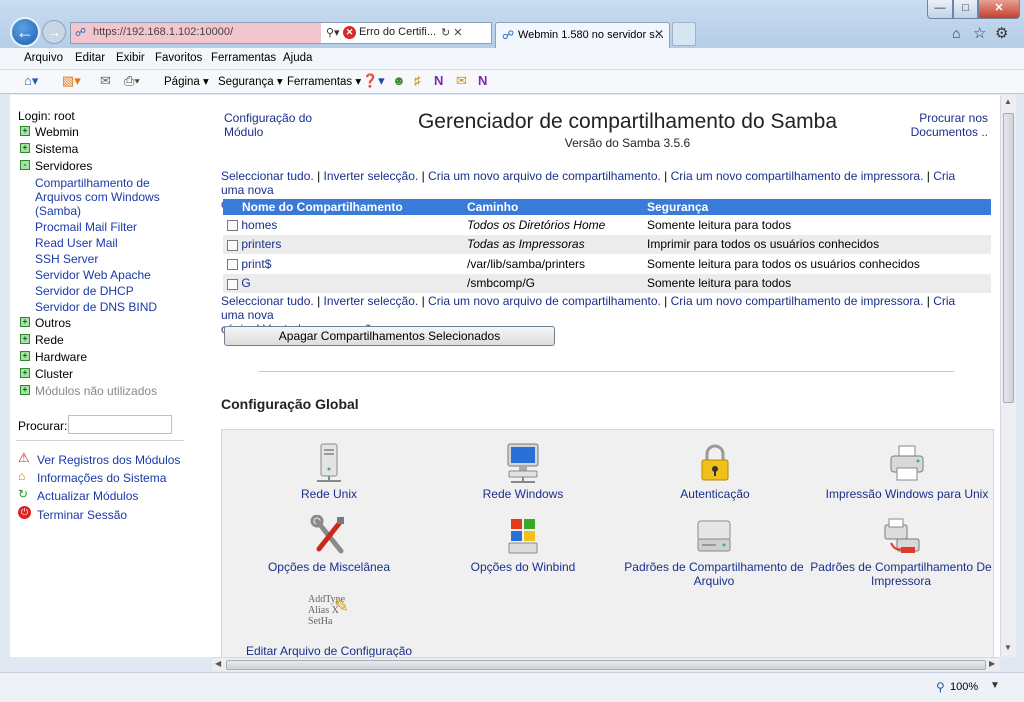  What do you see at coordinates (1008, 258) in the screenshot?
I see `vertical-scroll-thumb` at bounding box center [1008, 258].